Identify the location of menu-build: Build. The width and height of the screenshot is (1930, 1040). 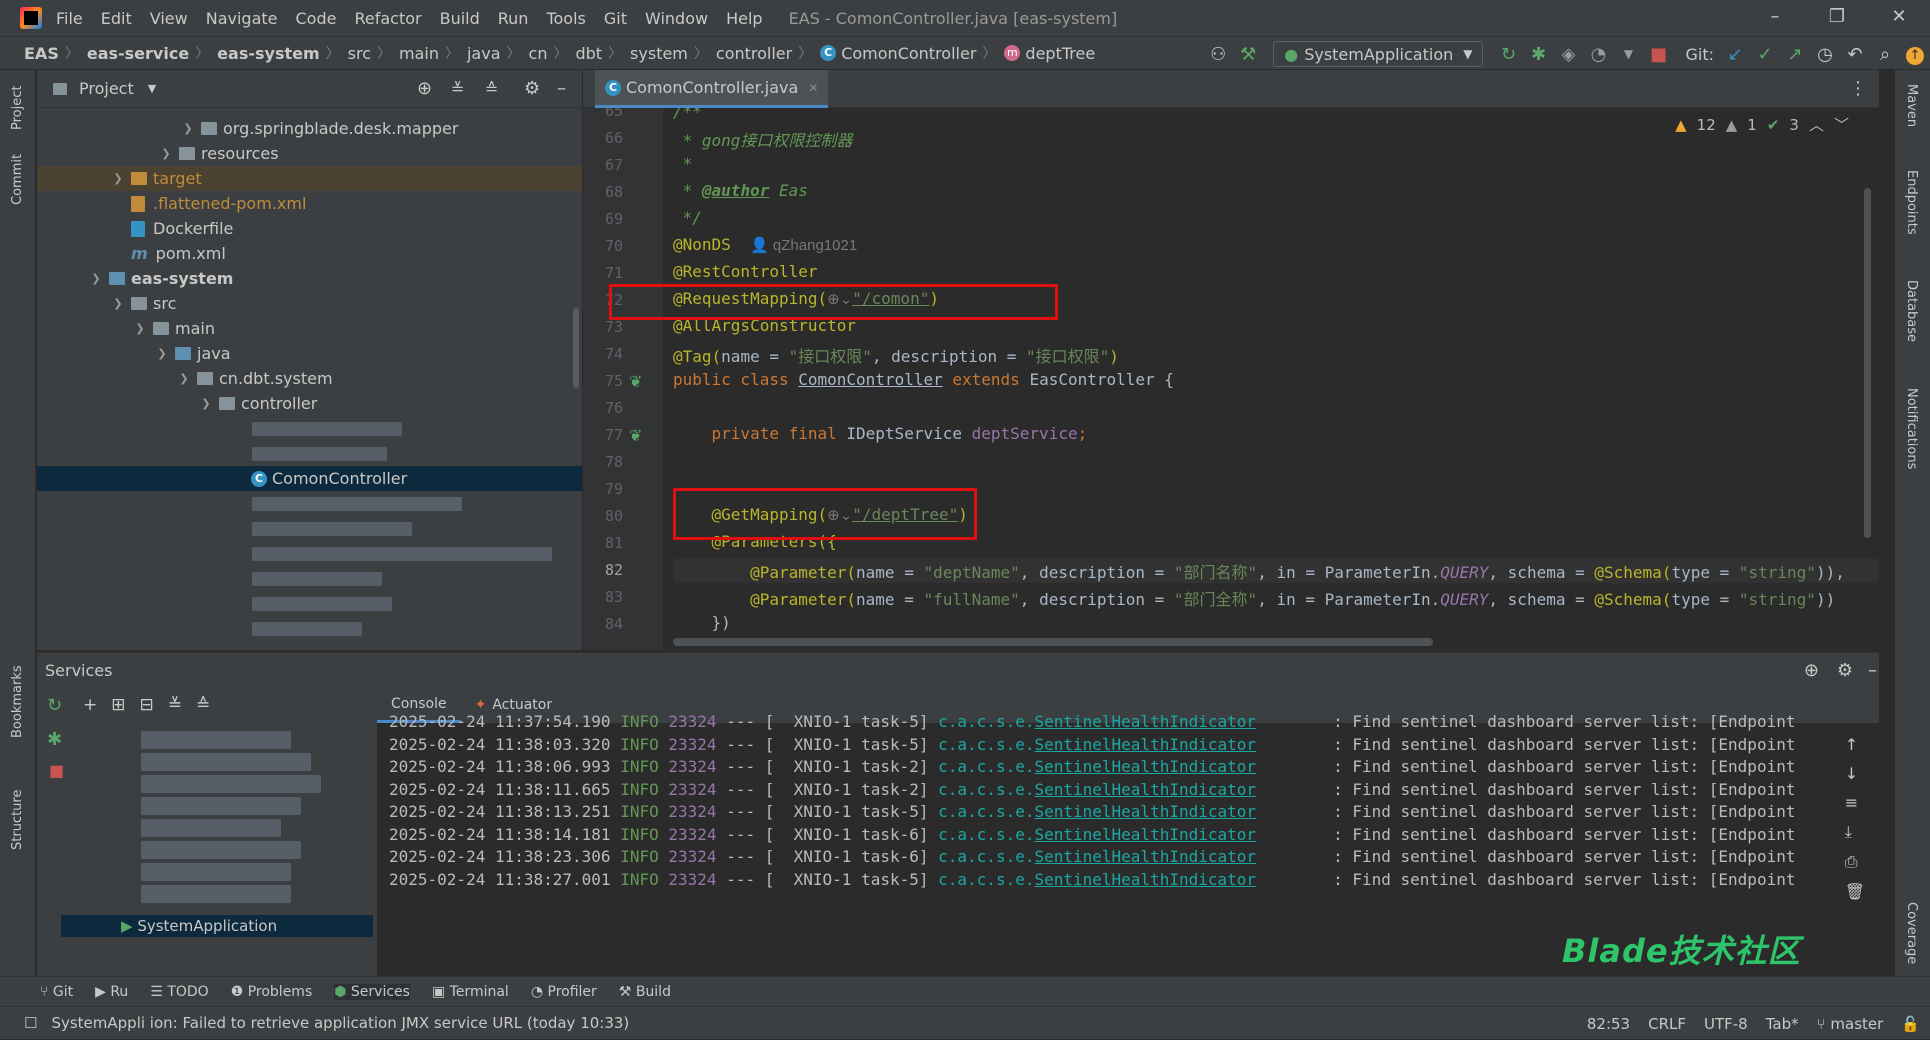
(460, 18).